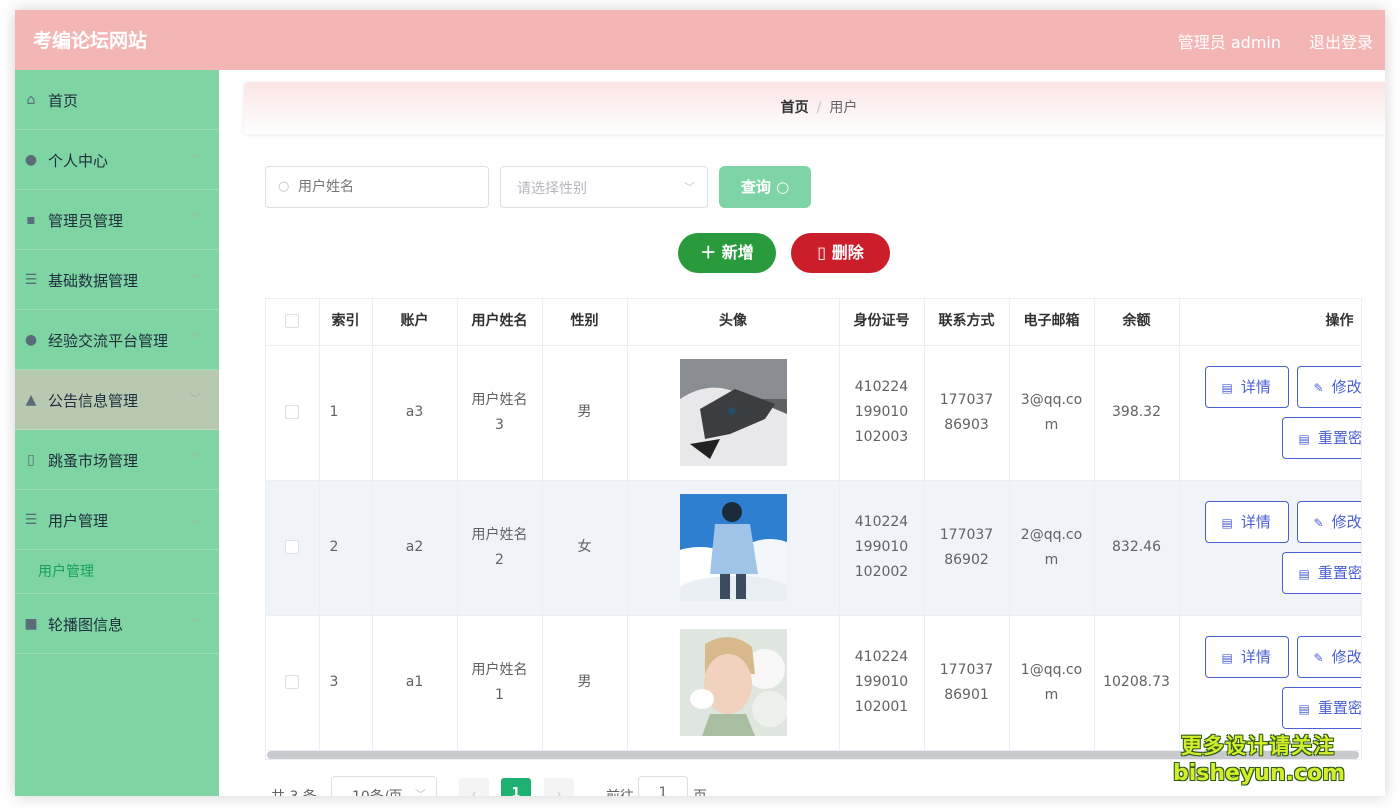  I want to click on column-header: 账户, so click(415, 322).